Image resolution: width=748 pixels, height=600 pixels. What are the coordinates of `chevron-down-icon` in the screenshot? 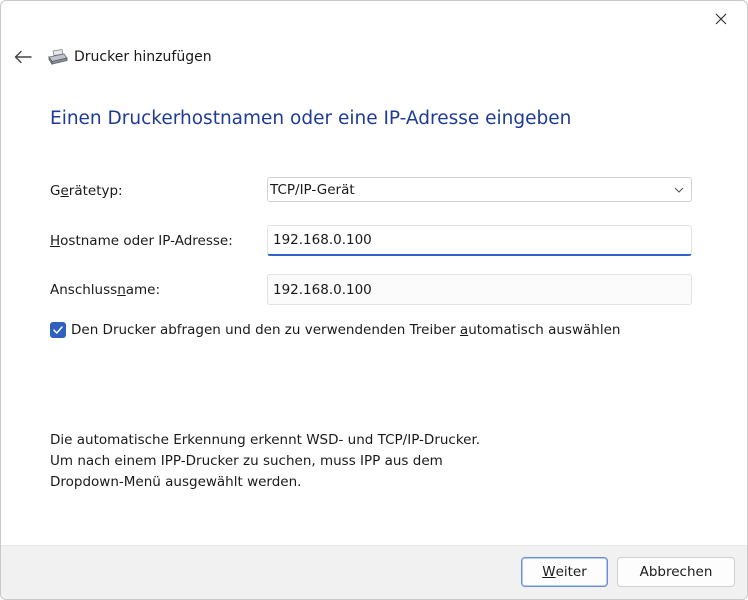 It's located at (679, 190).